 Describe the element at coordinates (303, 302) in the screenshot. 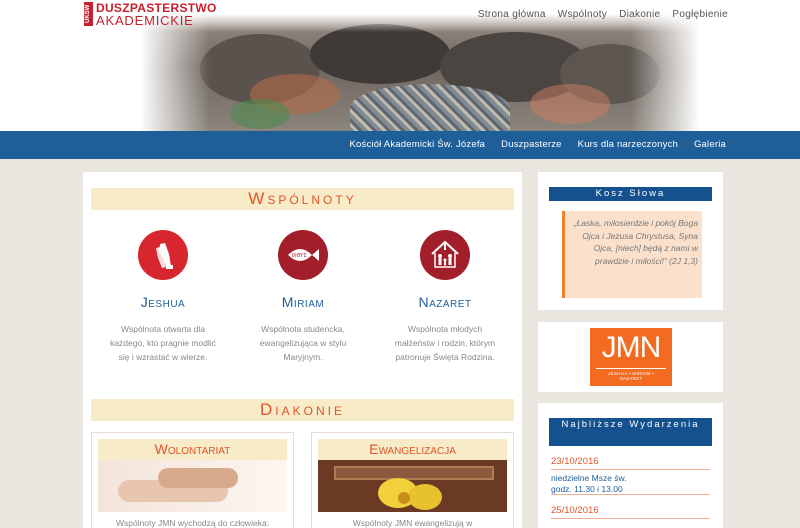

I see `community-name: Miriam` at that location.